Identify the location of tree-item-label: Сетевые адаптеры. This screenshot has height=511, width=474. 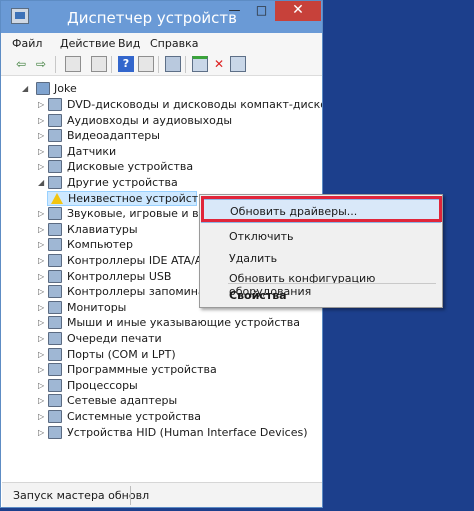
(122, 400).